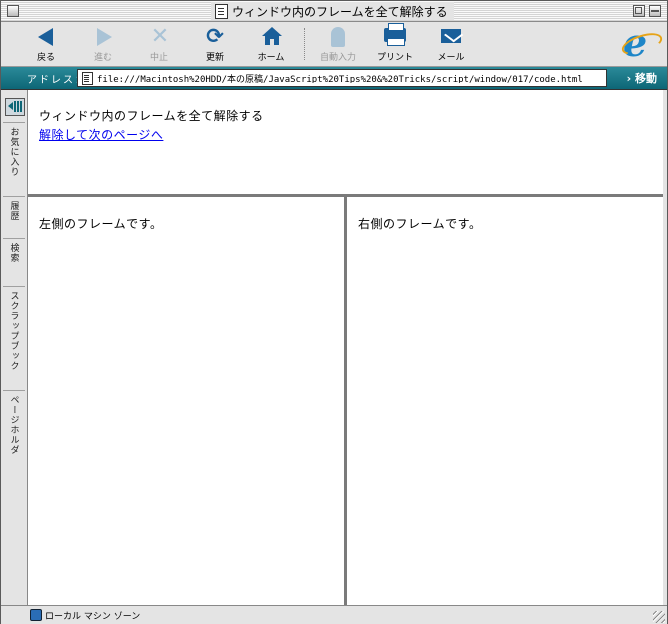  I want to click on forward-arrow-icon, so click(104, 37).